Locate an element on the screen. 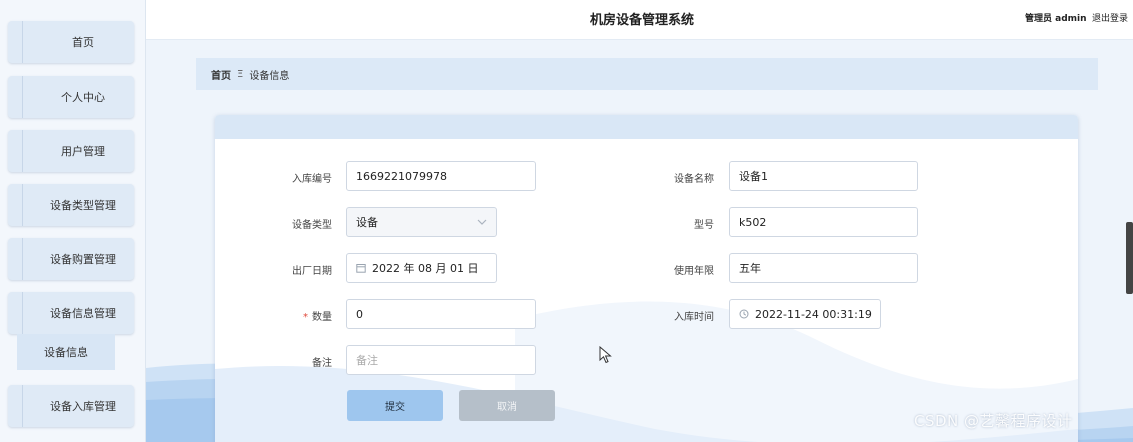 This screenshot has height=442, width=1133. mfg-date-picker: 2022 年 08 月 01 日 is located at coordinates (421, 268).